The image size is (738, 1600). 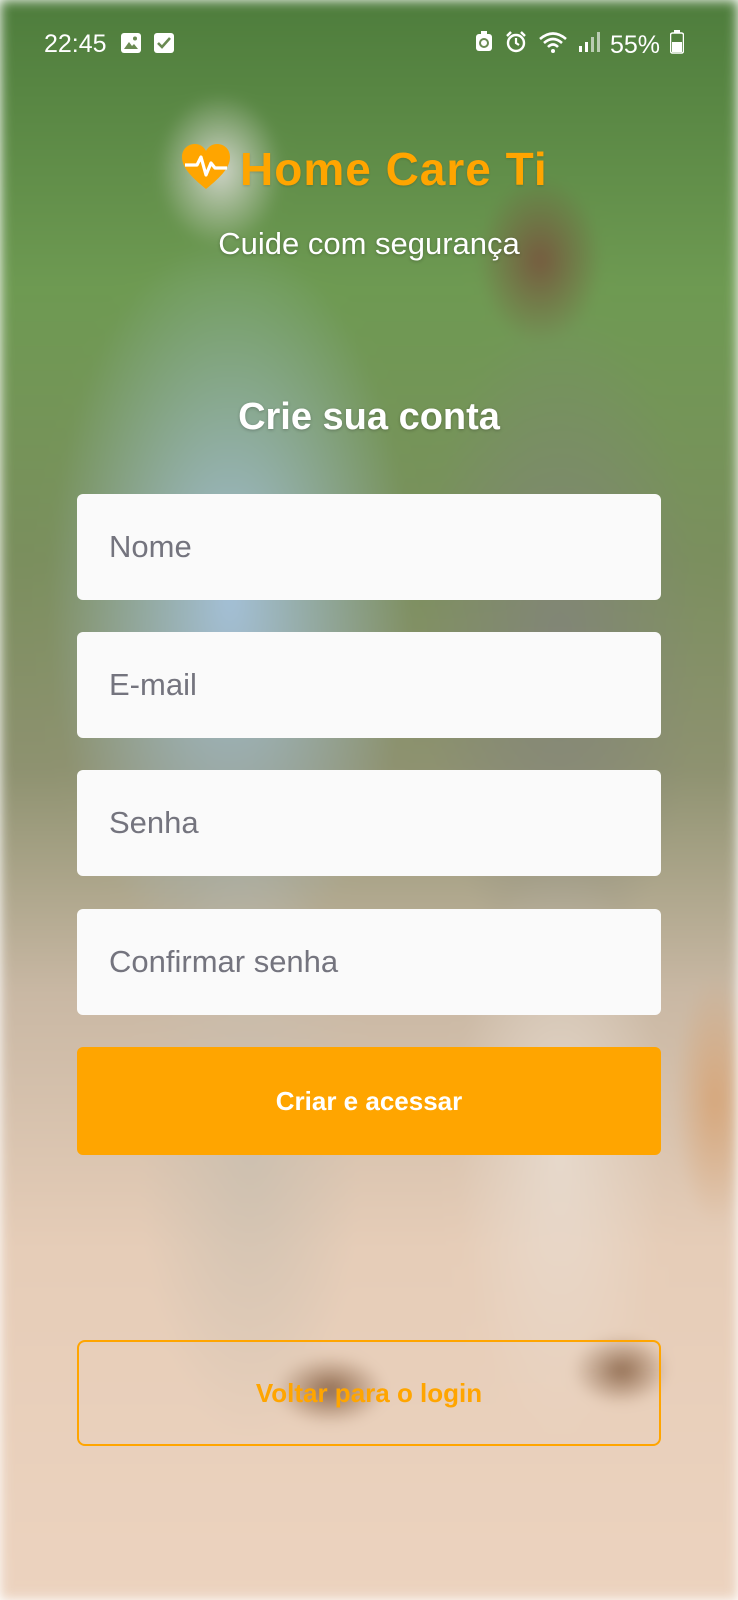 What do you see at coordinates (369, 44) in the screenshot?
I see `status-bar: 22:45 55%` at bounding box center [369, 44].